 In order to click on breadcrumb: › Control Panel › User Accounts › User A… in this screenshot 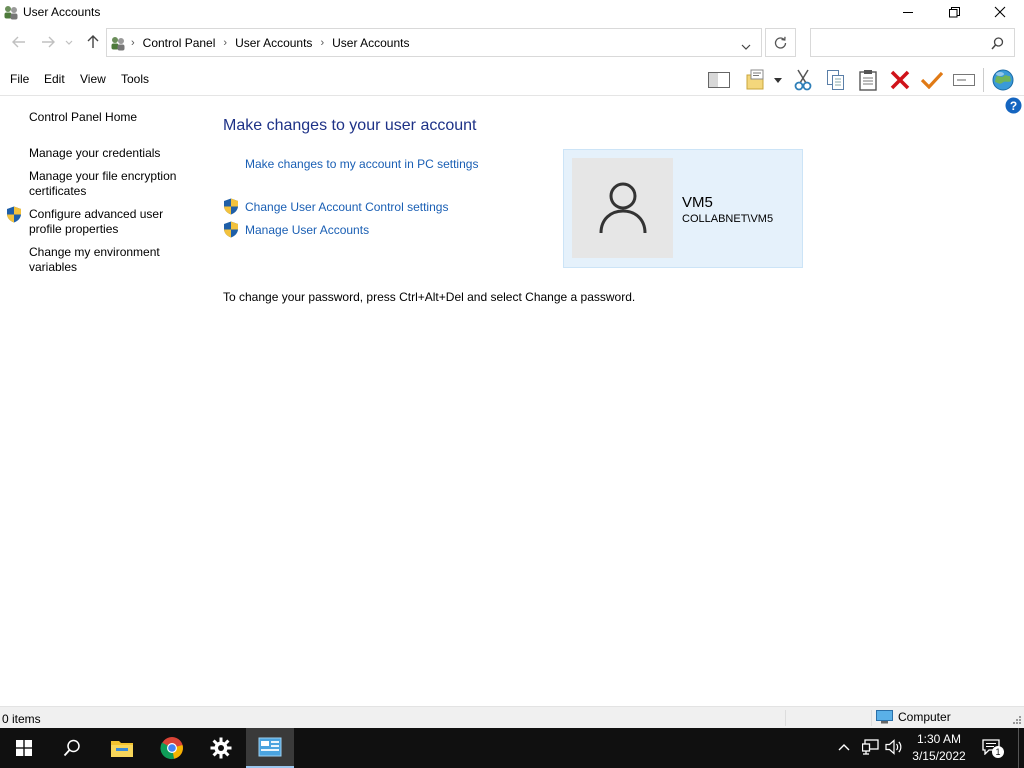, I will do `click(270, 43)`.